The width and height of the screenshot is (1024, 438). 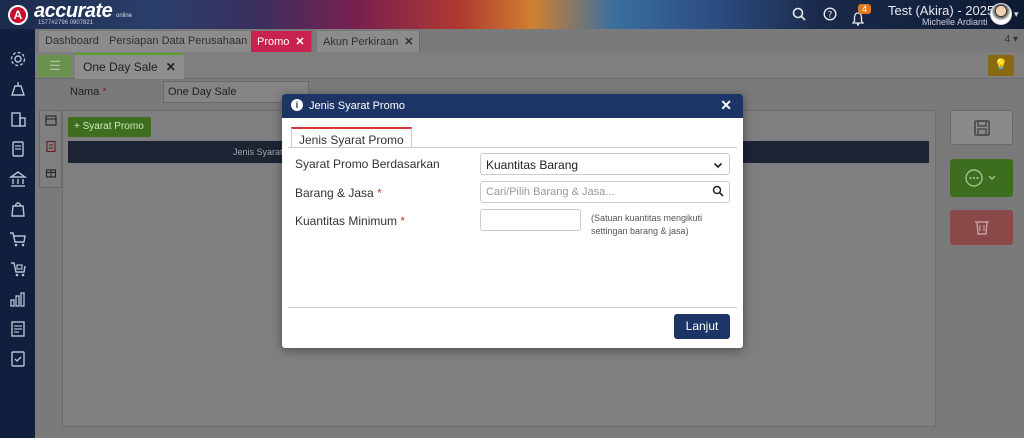 I want to click on purchase-cart-icon, so click(x=18, y=269).